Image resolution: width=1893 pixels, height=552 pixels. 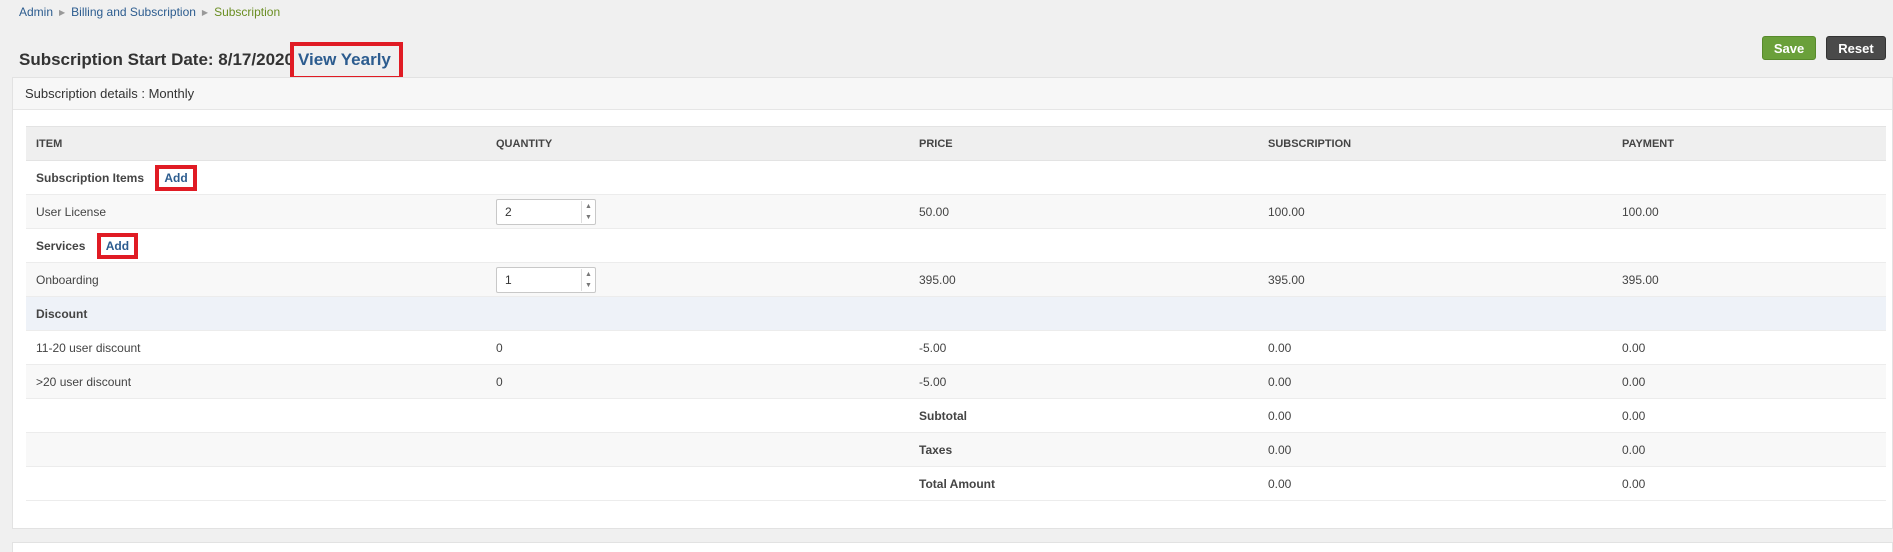 I want to click on add-subscription-item-button: Add, so click(x=176, y=177).